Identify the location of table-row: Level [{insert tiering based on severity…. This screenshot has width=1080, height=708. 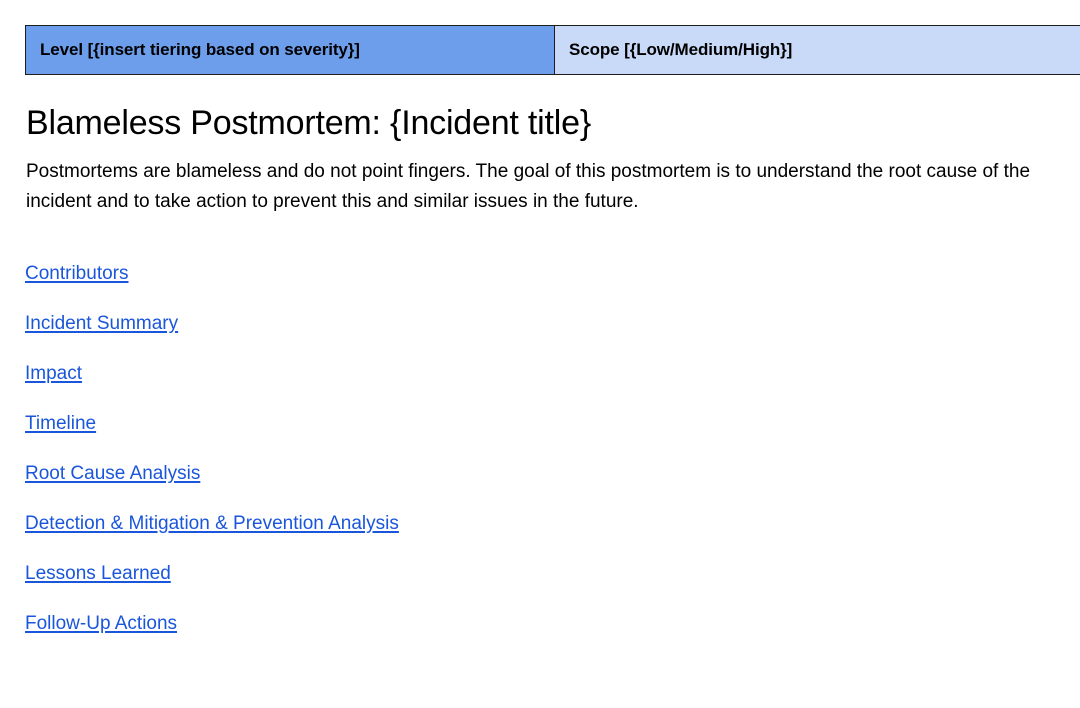
(552, 50).